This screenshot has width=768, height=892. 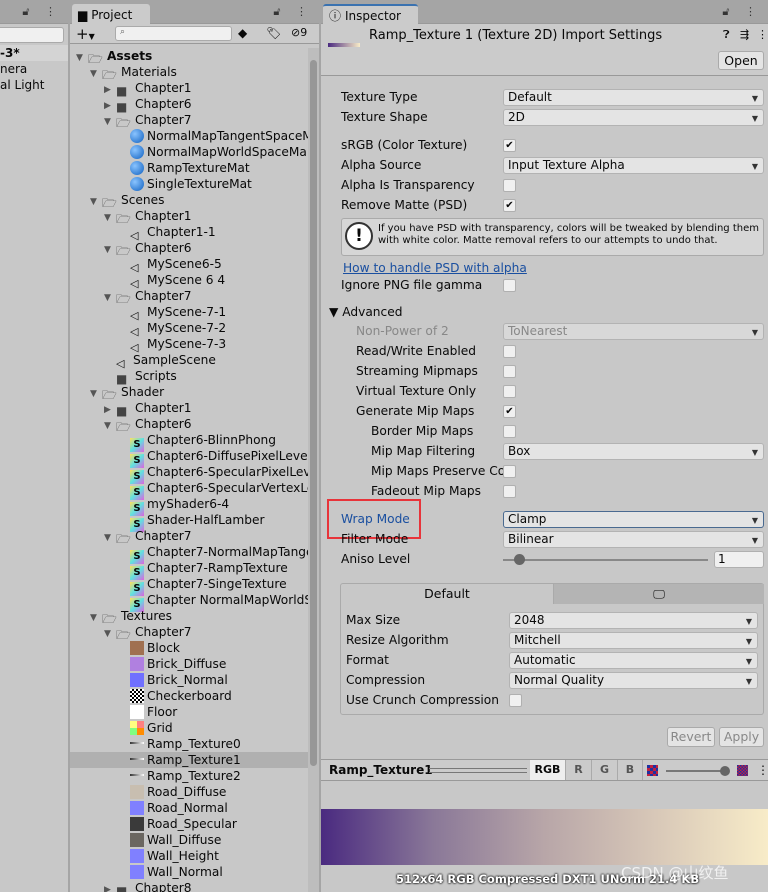 What do you see at coordinates (189, 680) in the screenshot?
I see `tree-item: Brick_Normal` at bounding box center [189, 680].